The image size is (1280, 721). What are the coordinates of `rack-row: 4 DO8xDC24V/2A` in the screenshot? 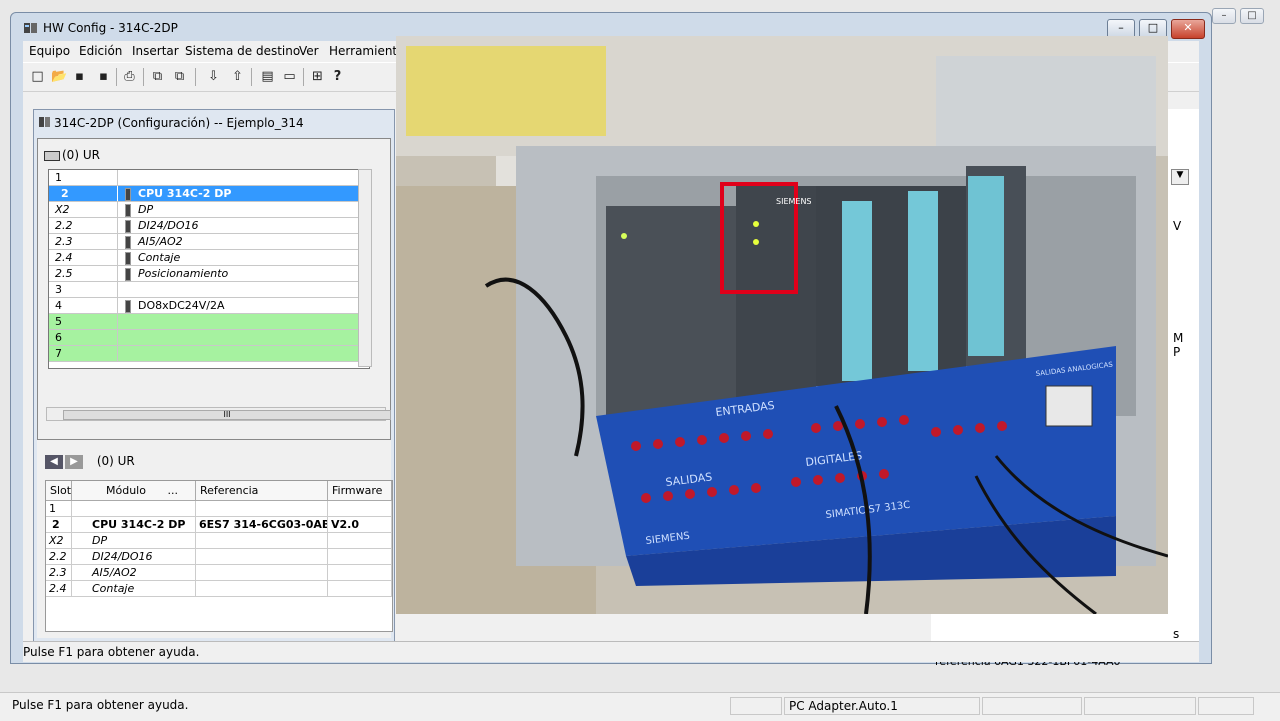 It's located at (209, 306).